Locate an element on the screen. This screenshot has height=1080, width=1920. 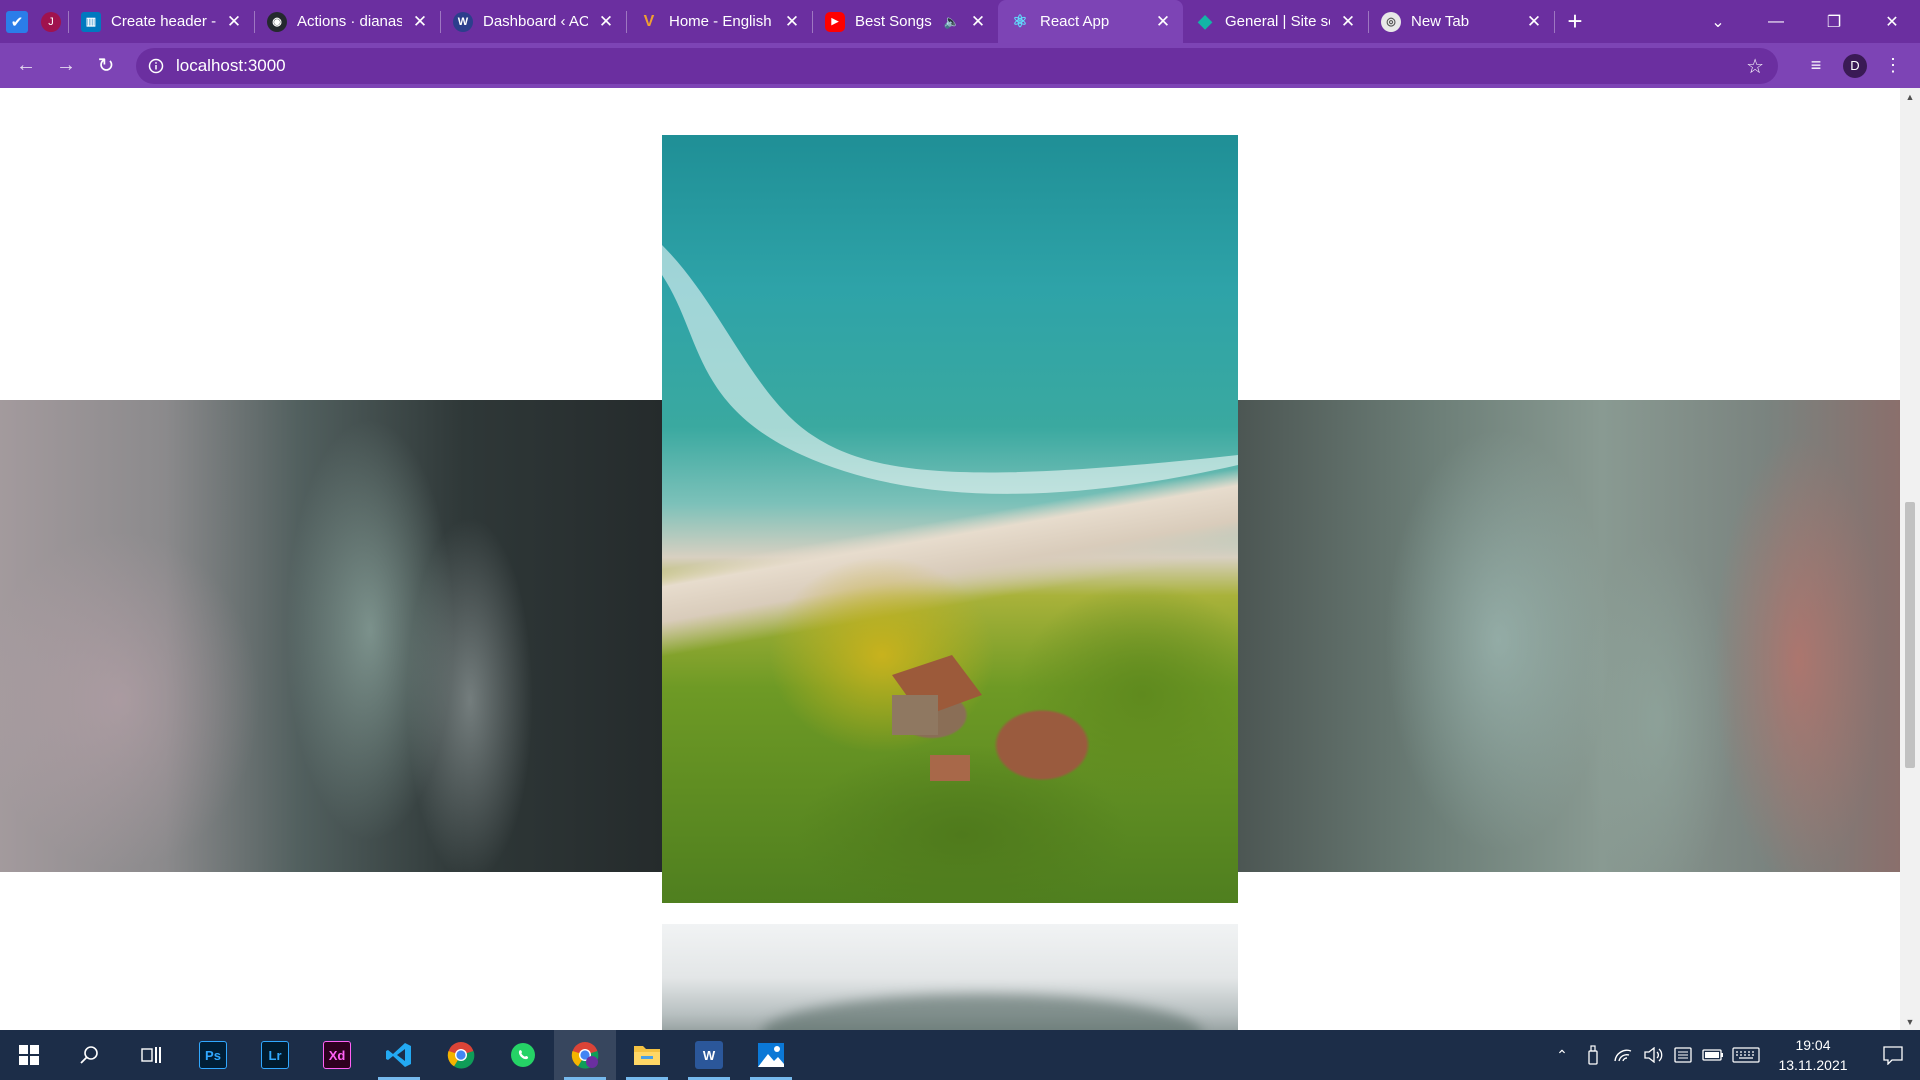
avatar: D is located at coordinates (1855, 65).